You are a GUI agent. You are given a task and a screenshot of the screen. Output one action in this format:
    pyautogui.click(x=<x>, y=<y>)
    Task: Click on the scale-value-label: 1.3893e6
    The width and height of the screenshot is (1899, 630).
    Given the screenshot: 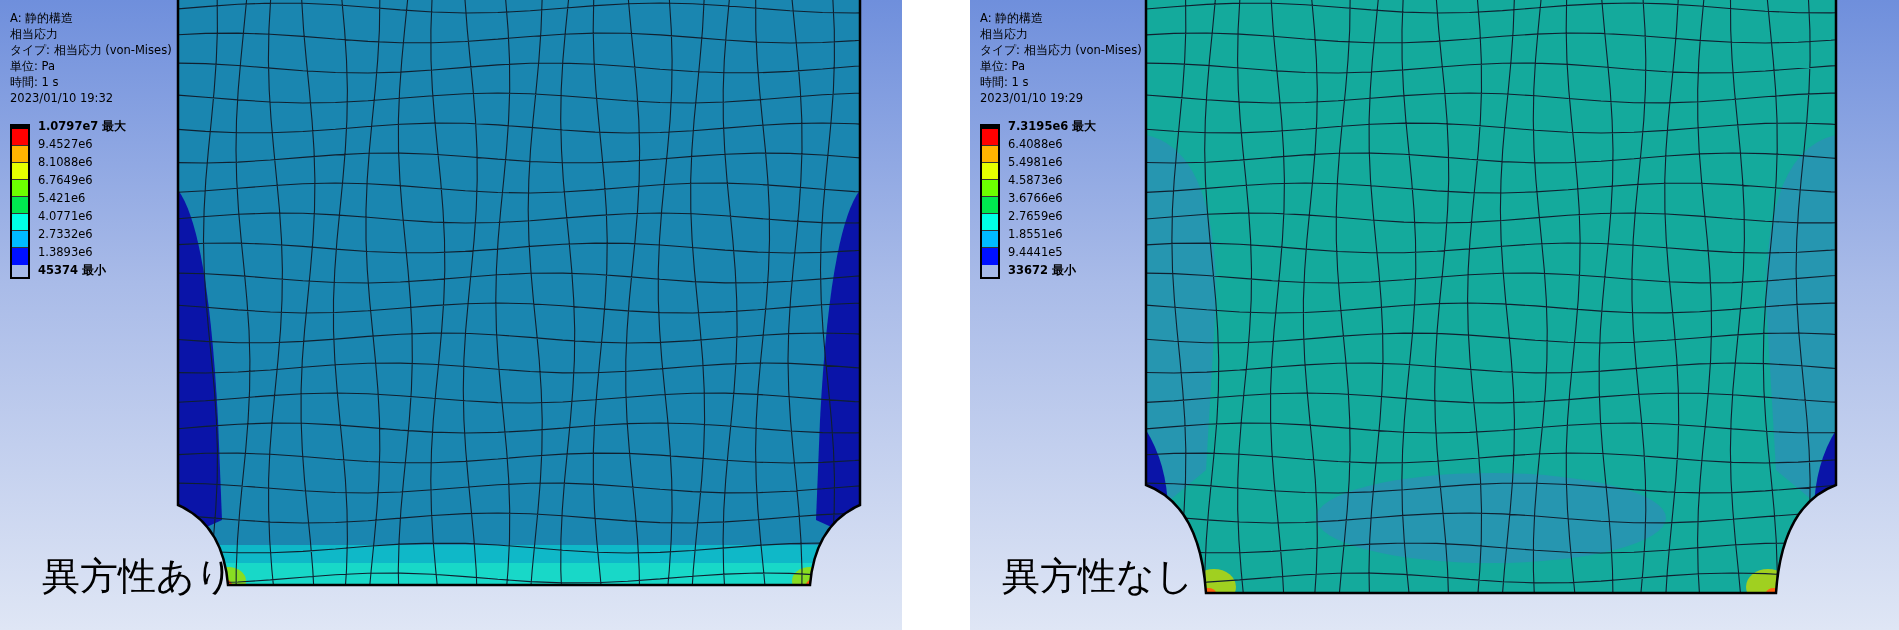 What is the action you would take?
    pyautogui.click(x=66, y=252)
    